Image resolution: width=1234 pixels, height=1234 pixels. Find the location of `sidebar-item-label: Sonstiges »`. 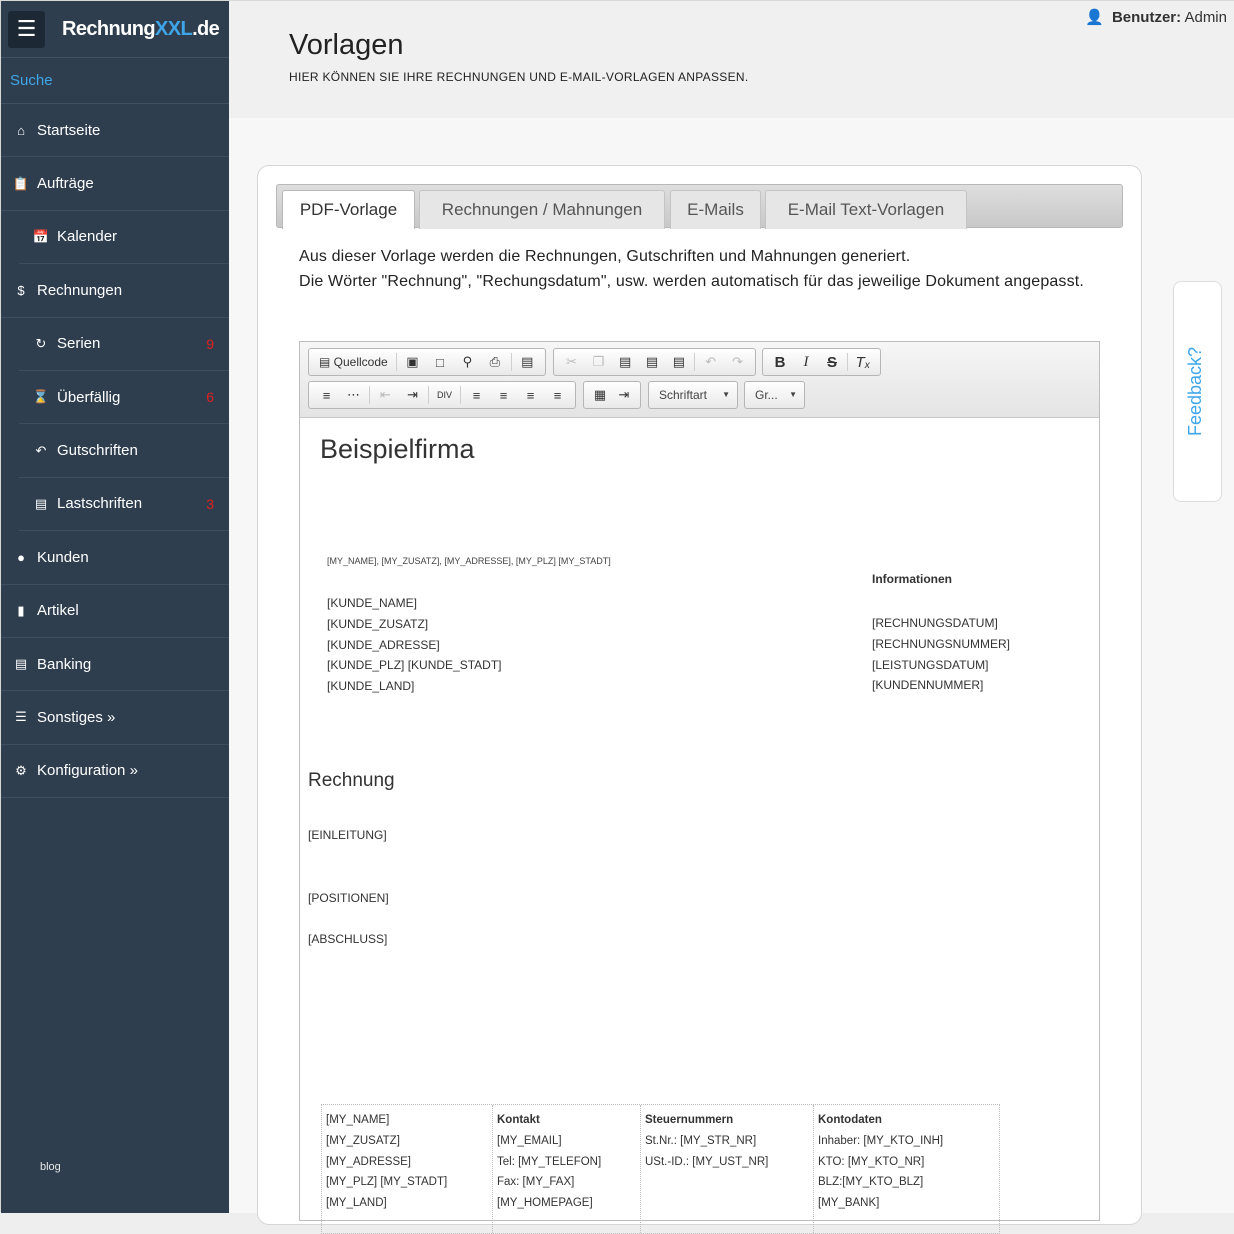

sidebar-item-label: Sonstiges » is located at coordinates (76, 717).